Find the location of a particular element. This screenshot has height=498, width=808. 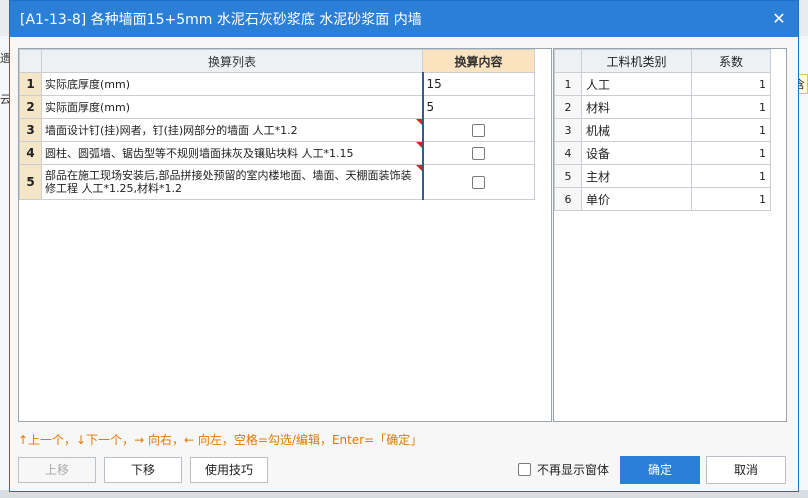

table-row: 1 实际底厚度(mm) 15 is located at coordinates (277, 84).